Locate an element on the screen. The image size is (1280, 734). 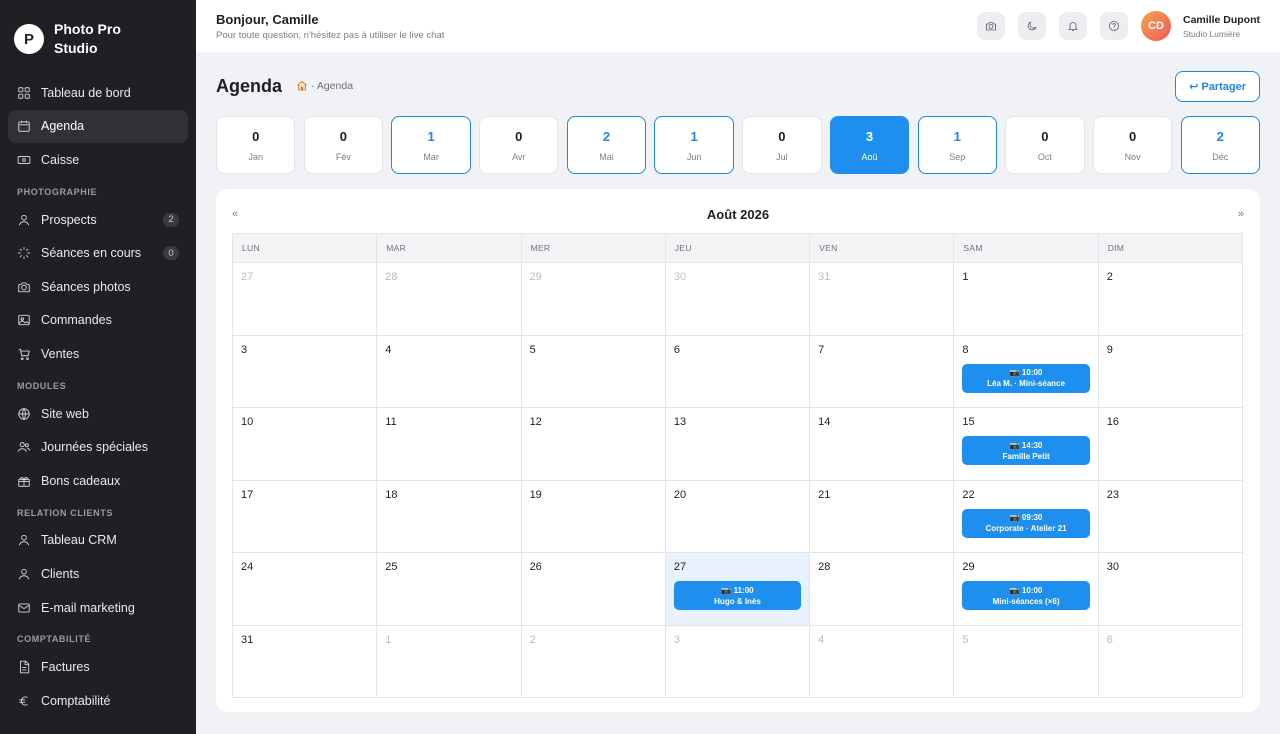
moon-icon is located at coordinates (1032, 26).